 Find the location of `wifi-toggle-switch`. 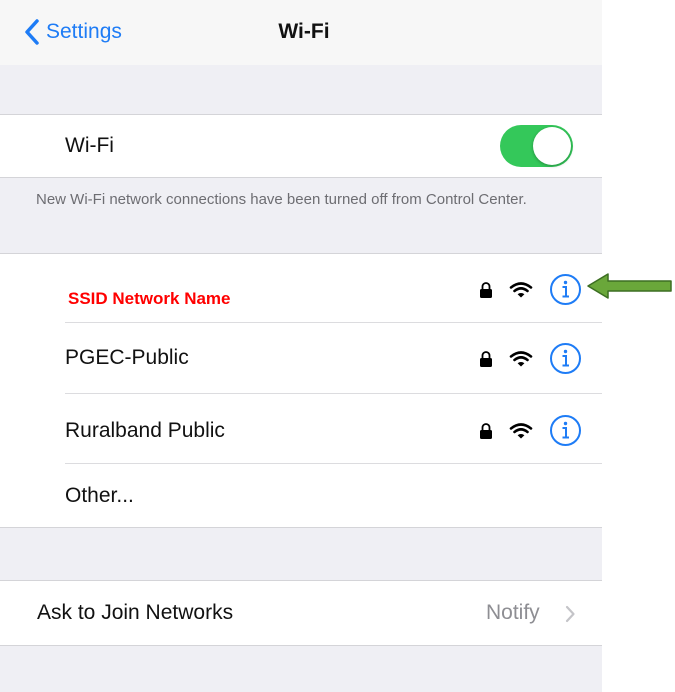

wifi-toggle-switch is located at coordinates (536, 146).